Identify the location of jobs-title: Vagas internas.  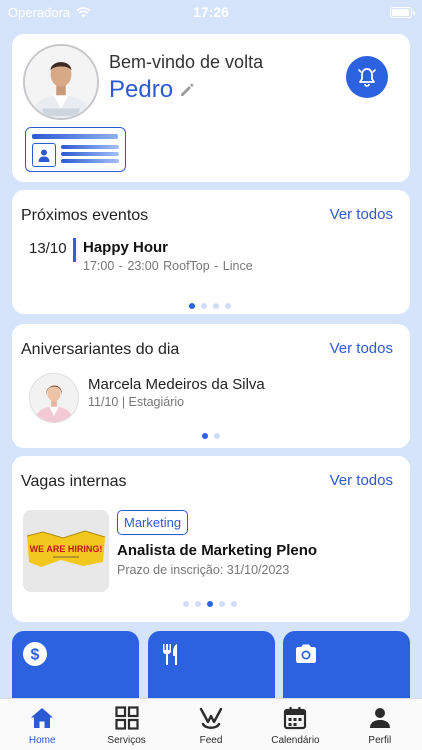
(74, 481).